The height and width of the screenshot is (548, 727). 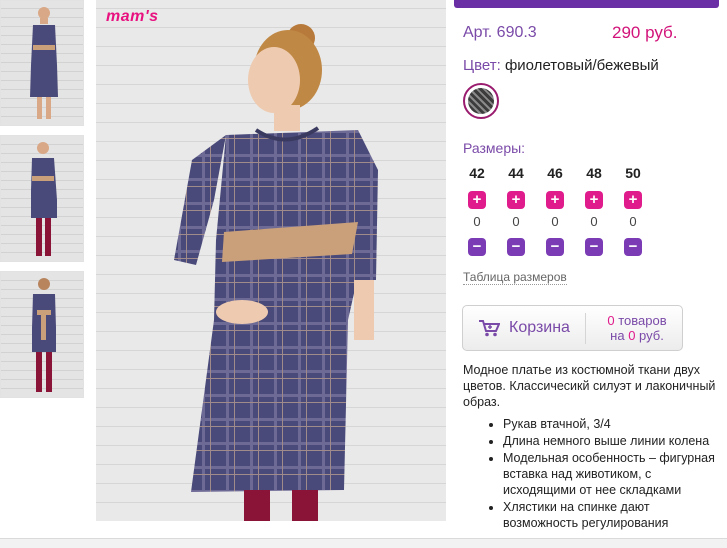 What do you see at coordinates (613, 441) in the screenshot?
I see `feature-item: Длина немного выше линии колена` at bounding box center [613, 441].